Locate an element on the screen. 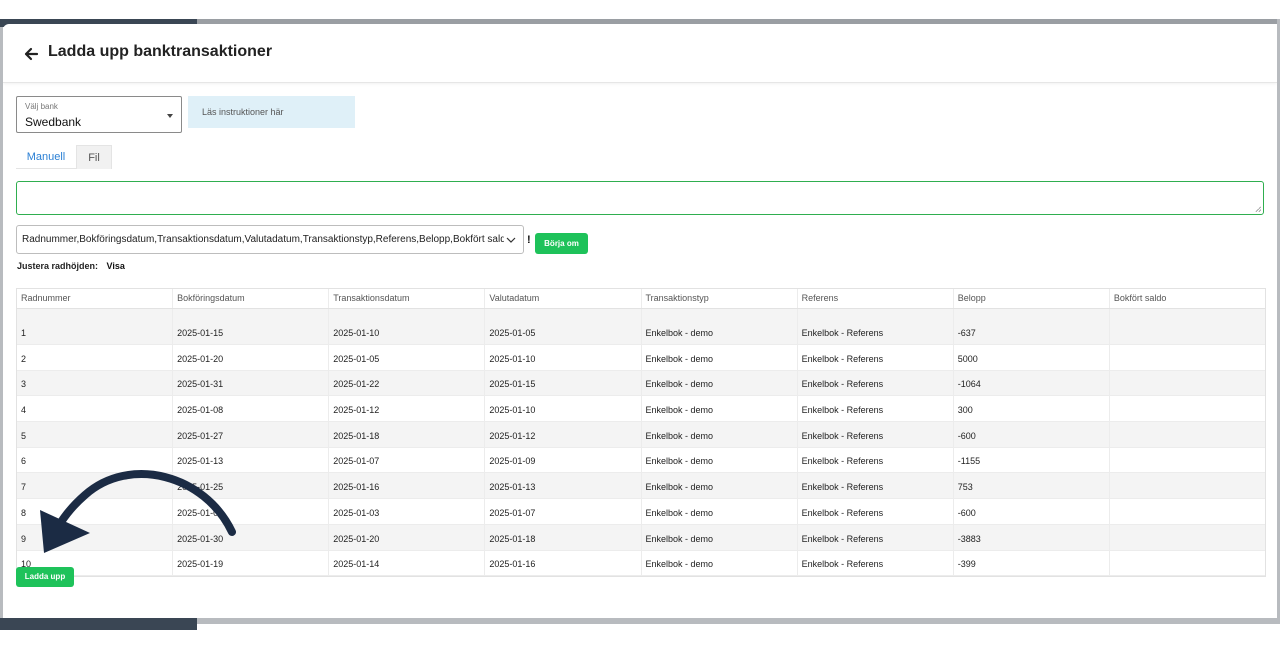 The height and width of the screenshot is (650, 1280). table-cell: 2025-01-31 is located at coordinates (251, 383).